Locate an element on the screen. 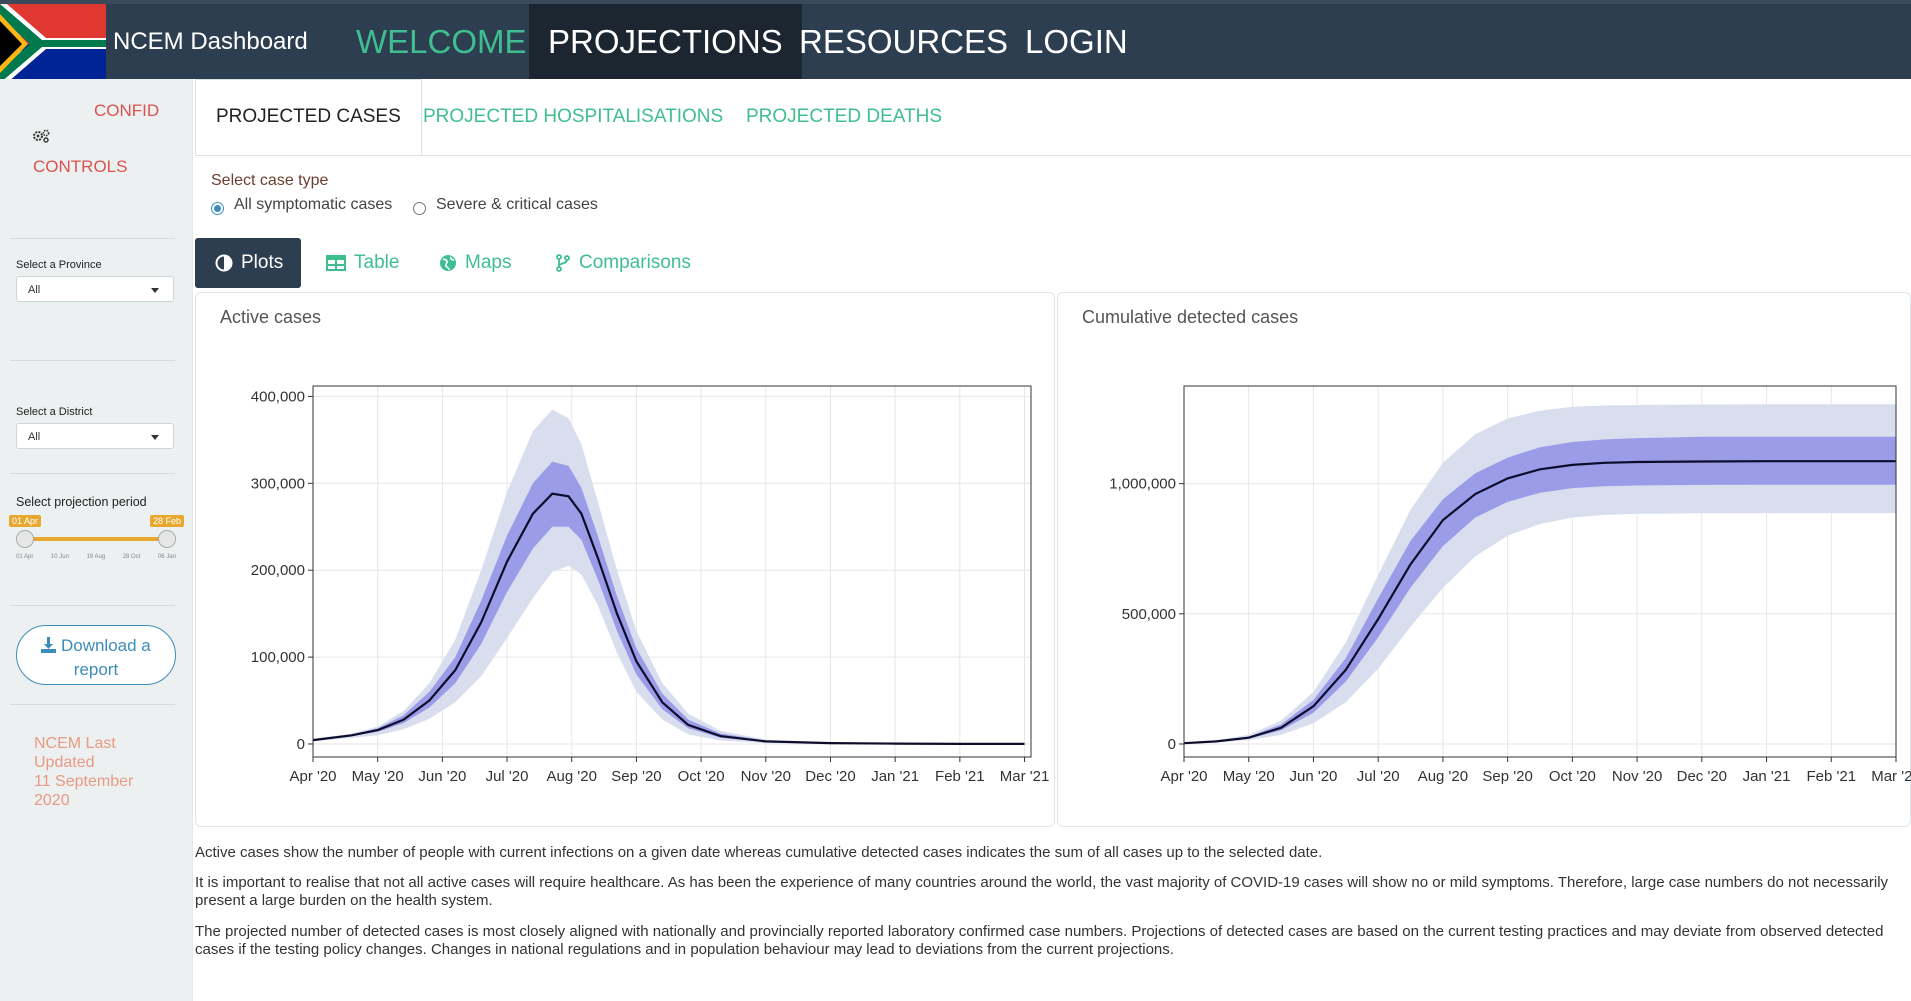 This screenshot has width=1911, height=1001. updated-line: NCEM Last is located at coordinates (75, 743).